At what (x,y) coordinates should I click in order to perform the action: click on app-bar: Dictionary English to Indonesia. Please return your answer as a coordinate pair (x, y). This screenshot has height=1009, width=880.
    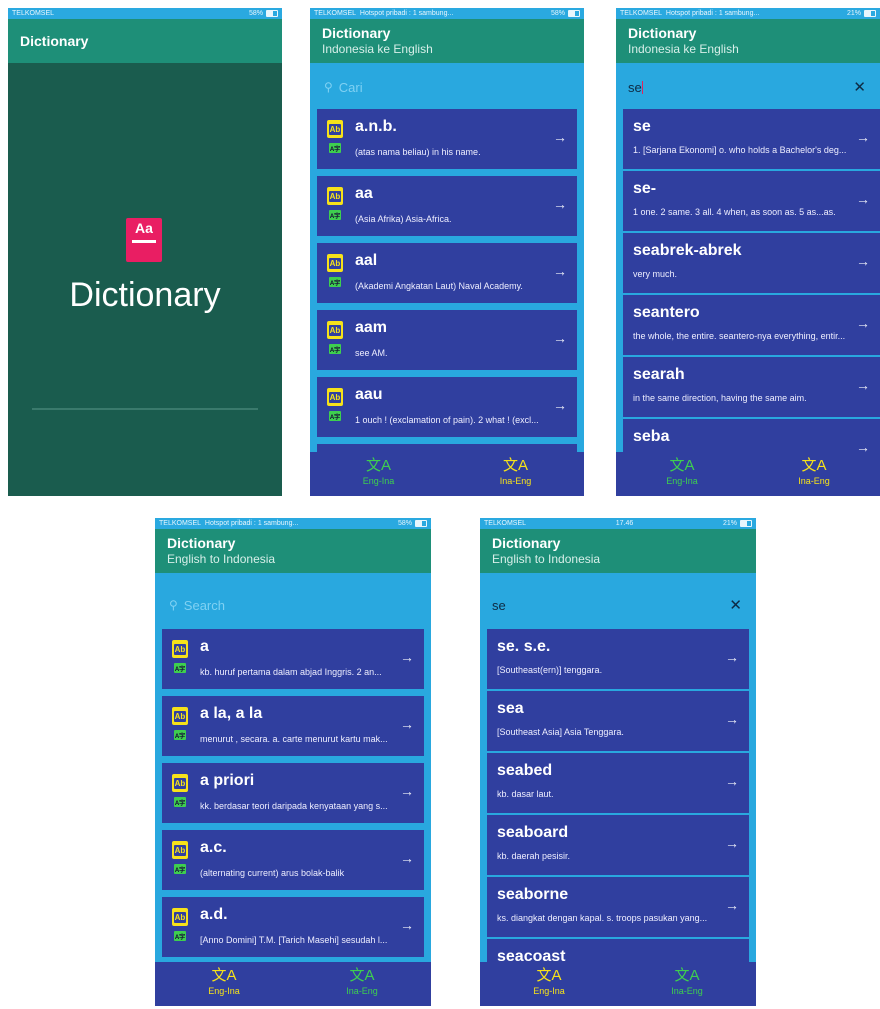
    Looking at the image, I should click on (293, 551).